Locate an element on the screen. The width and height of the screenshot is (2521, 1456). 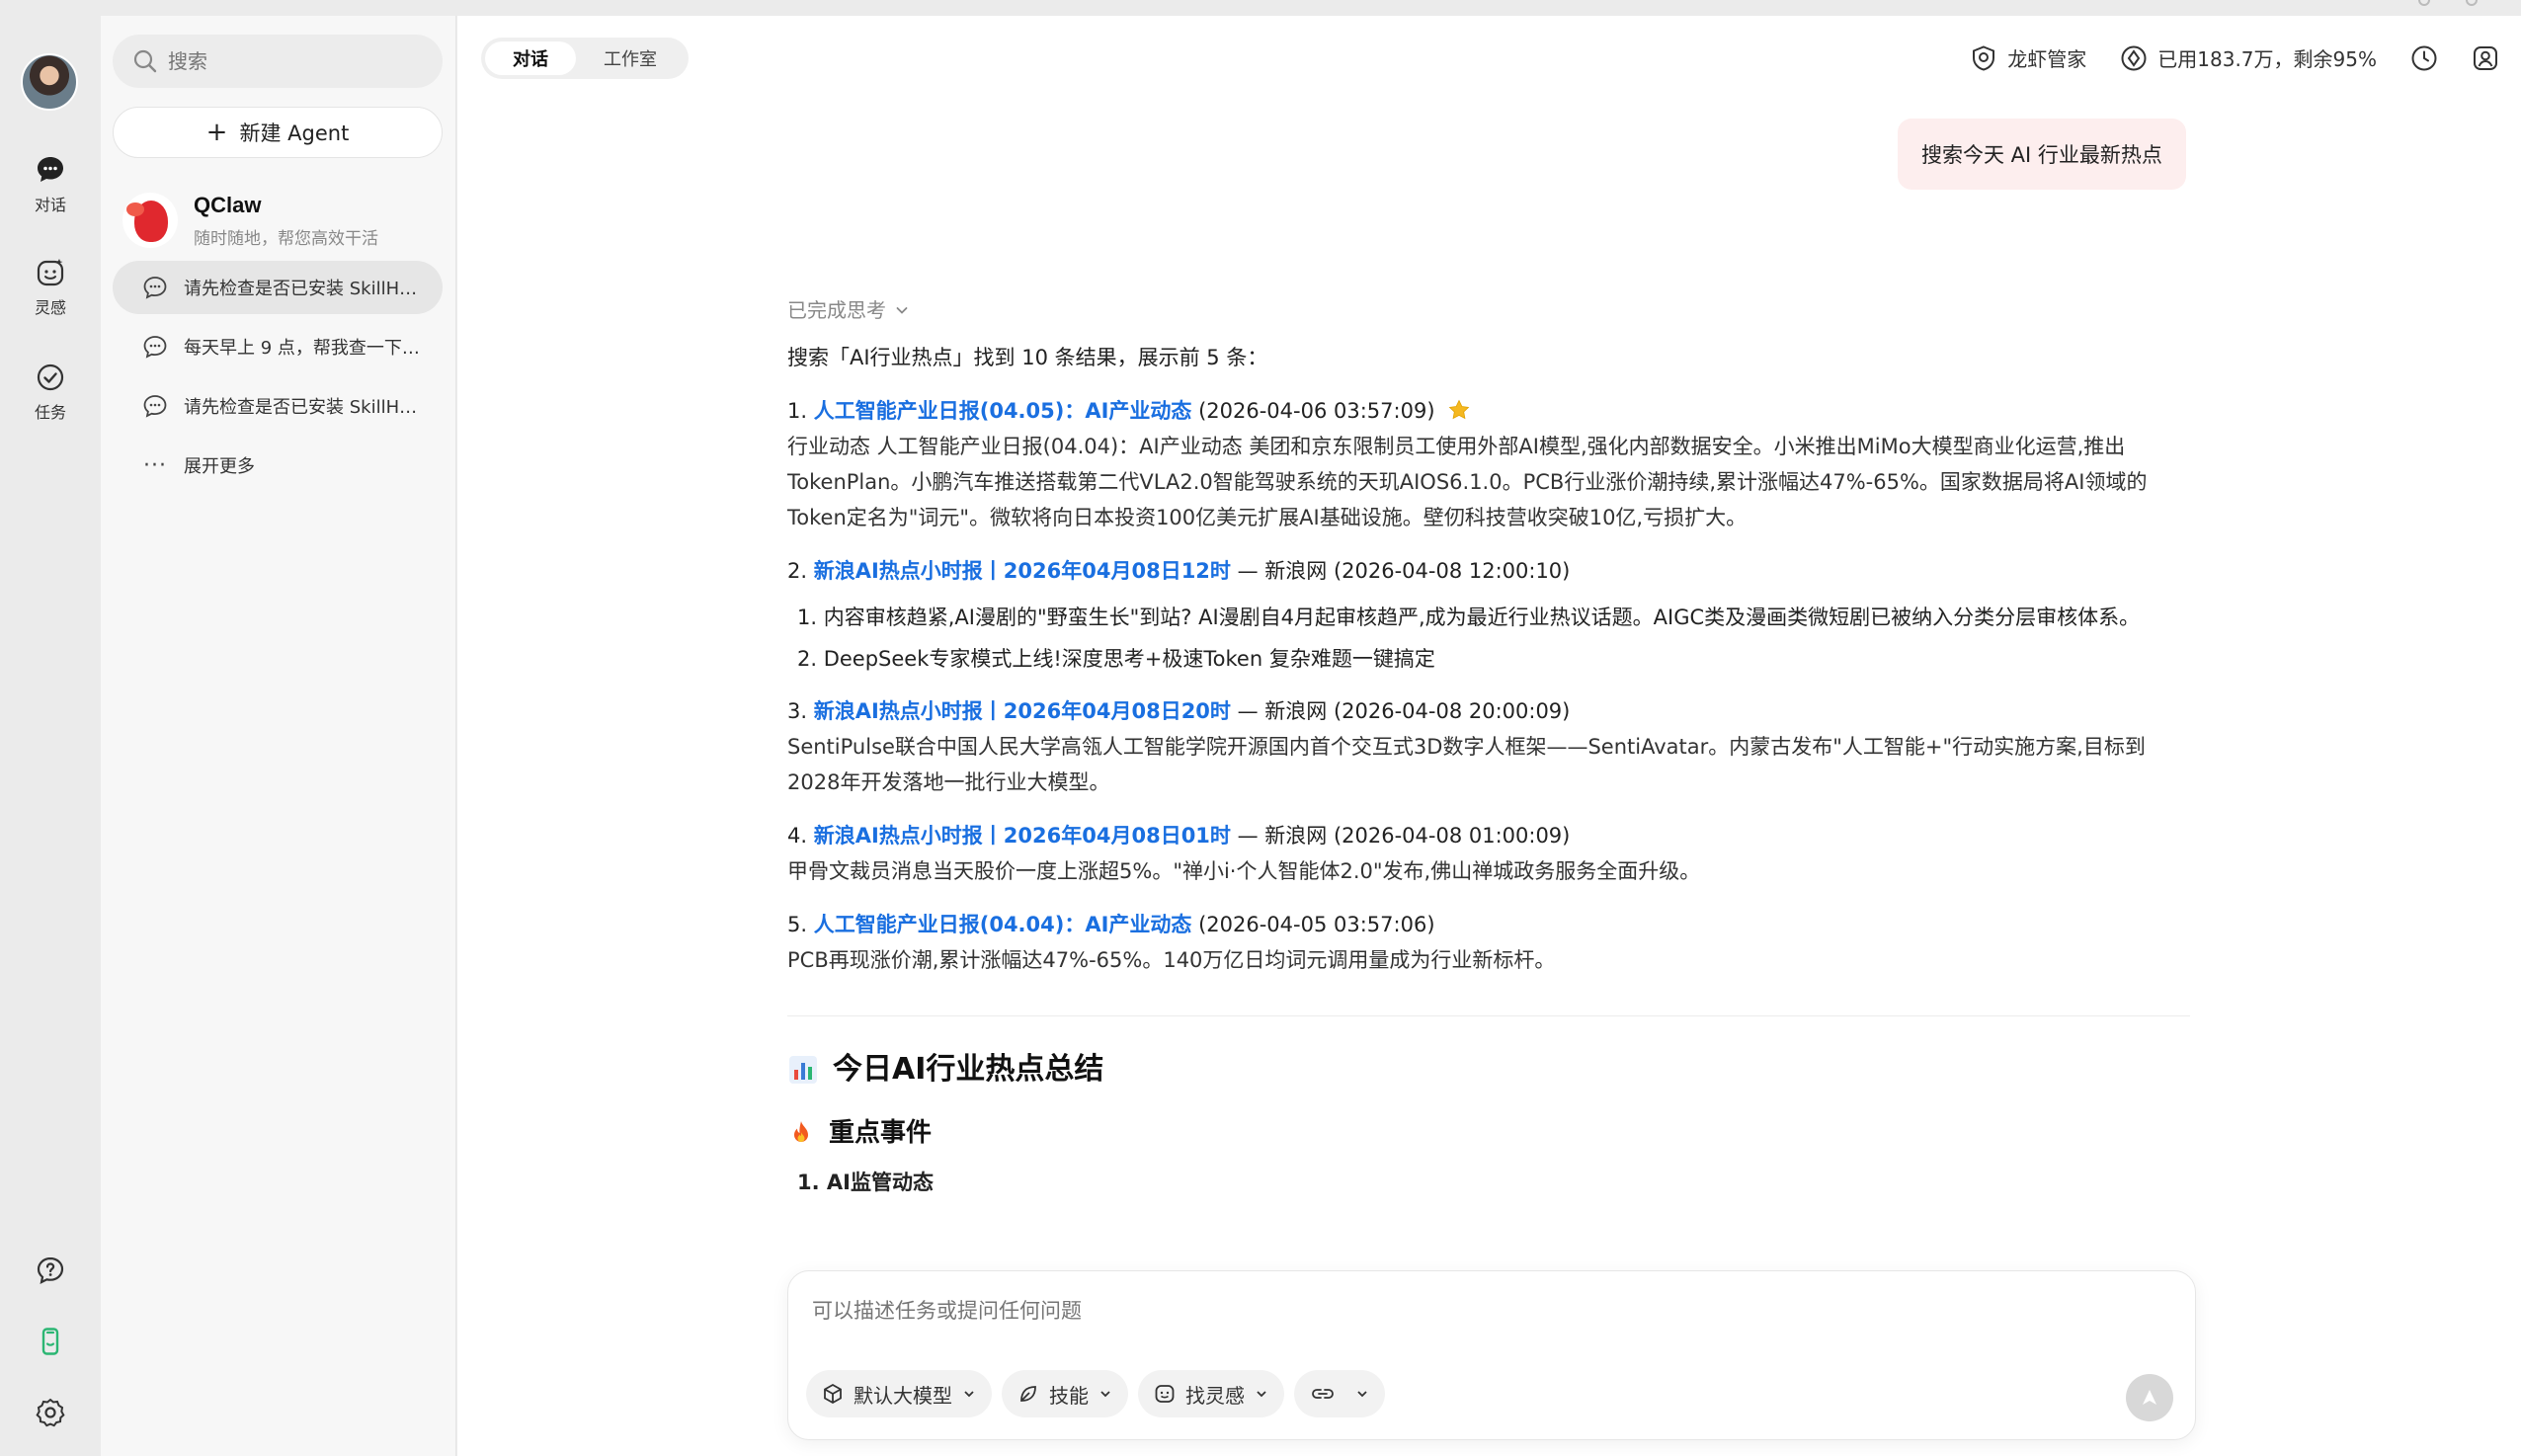
token-usage-icon is located at coordinates (2134, 57).